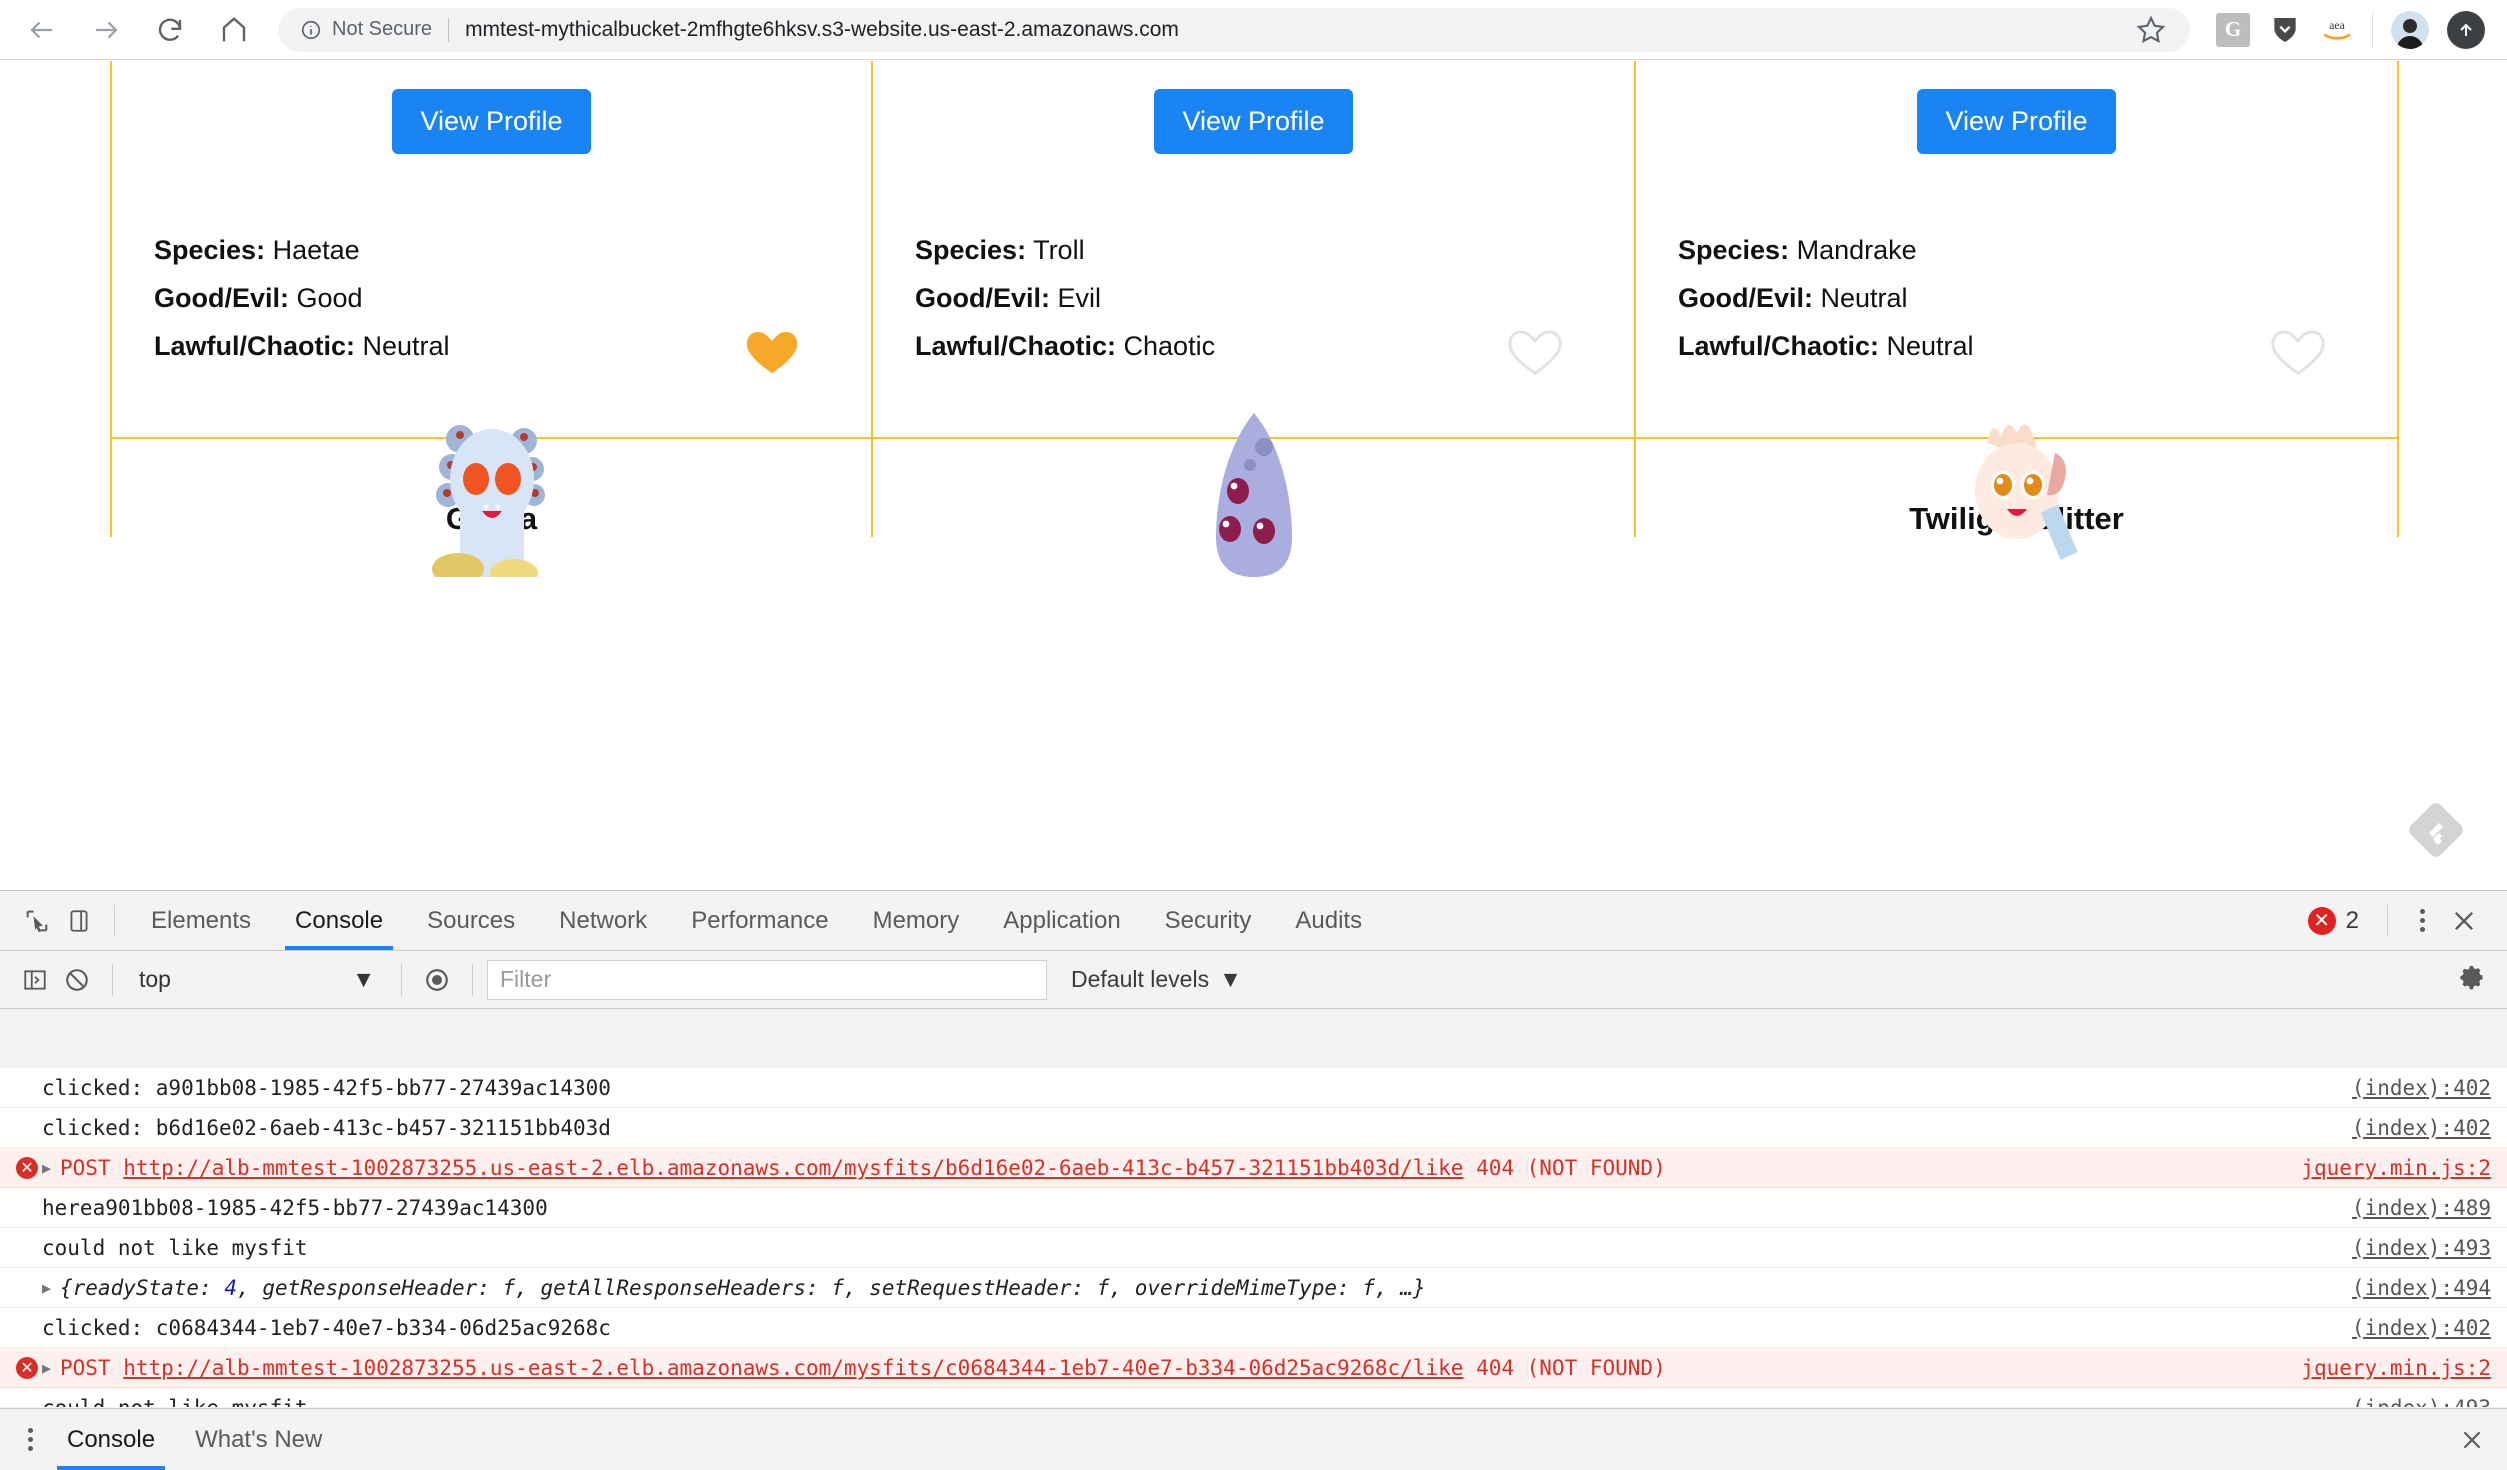 Image resolution: width=2507 pixels, height=1470 pixels. I want to click on tab-application: Application, so click(1061, 920).